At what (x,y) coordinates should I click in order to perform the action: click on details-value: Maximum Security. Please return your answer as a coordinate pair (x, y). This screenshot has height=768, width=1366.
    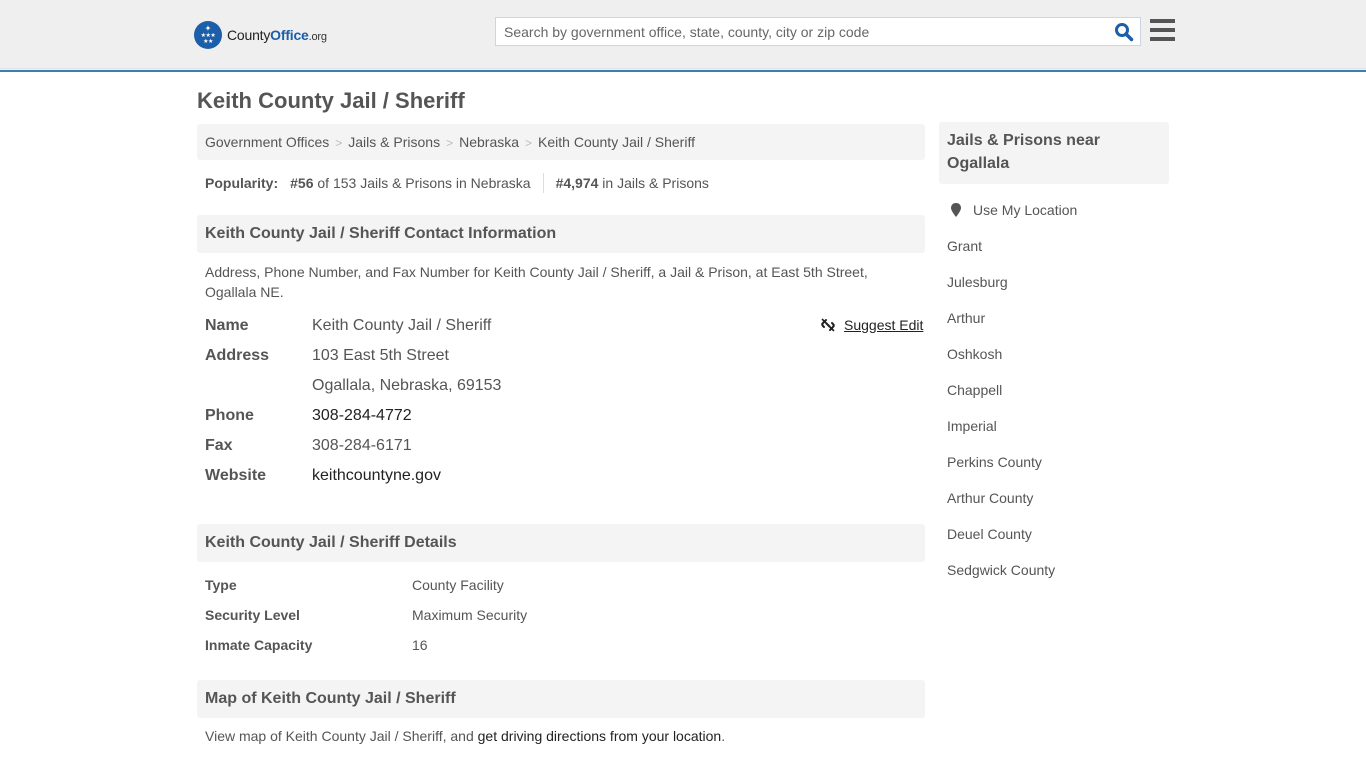
    Looking at the image, I should click on (470, 615).